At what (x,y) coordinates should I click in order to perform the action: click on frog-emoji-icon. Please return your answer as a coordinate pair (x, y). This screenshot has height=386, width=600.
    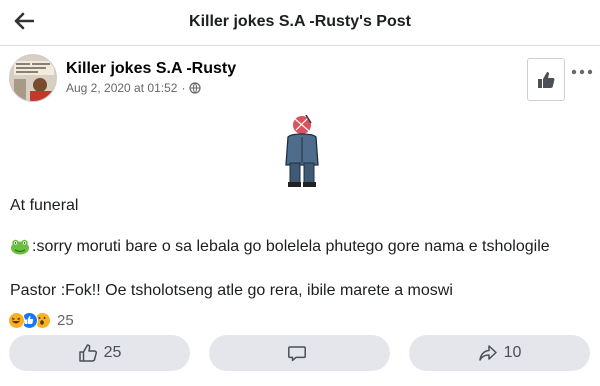
    Looking at the image, I should click on (20, 247).